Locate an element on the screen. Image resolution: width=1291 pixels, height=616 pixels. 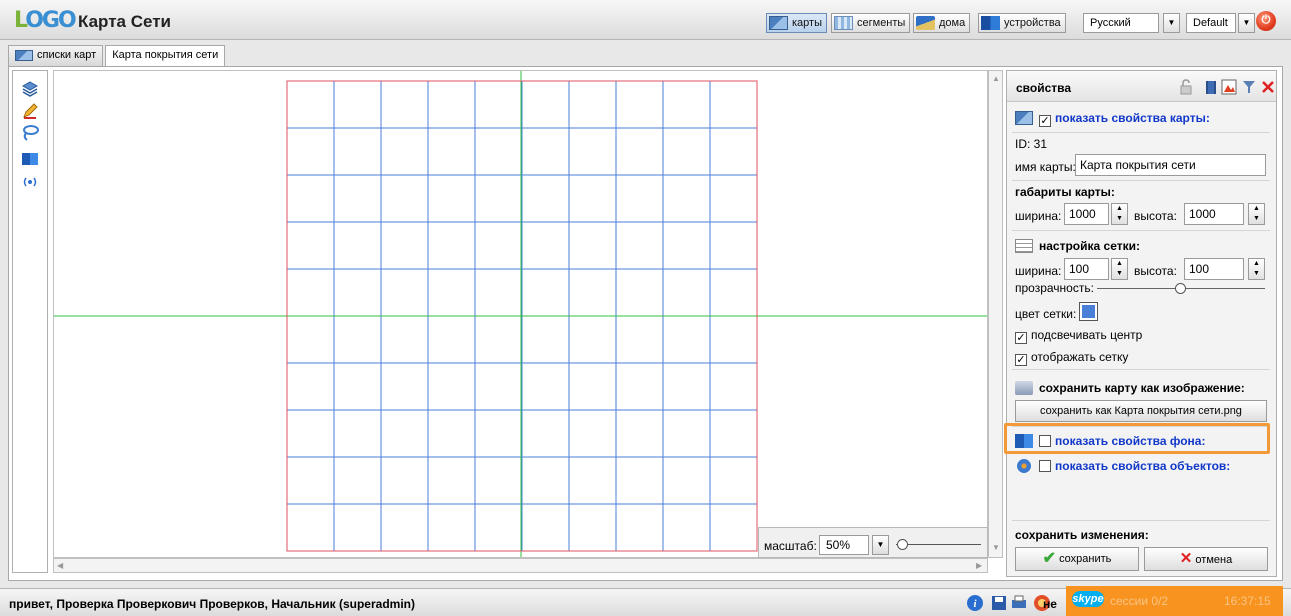
cross-icon: ✕ is located at coordinates (1186, 558).